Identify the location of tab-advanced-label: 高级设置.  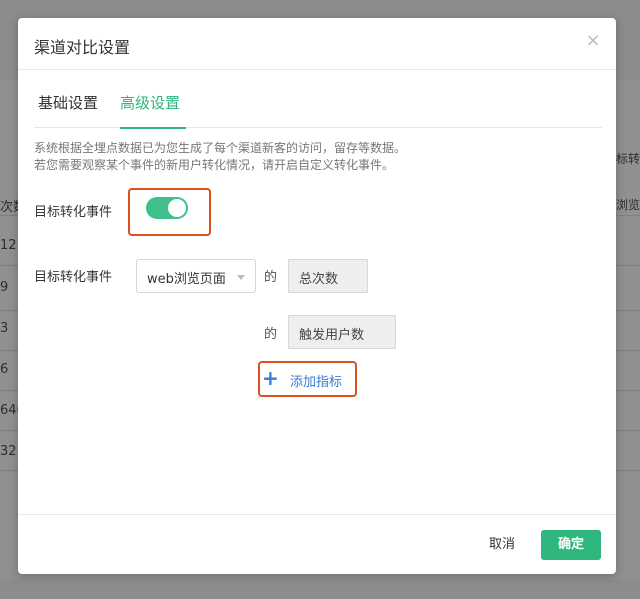
(150, 103).